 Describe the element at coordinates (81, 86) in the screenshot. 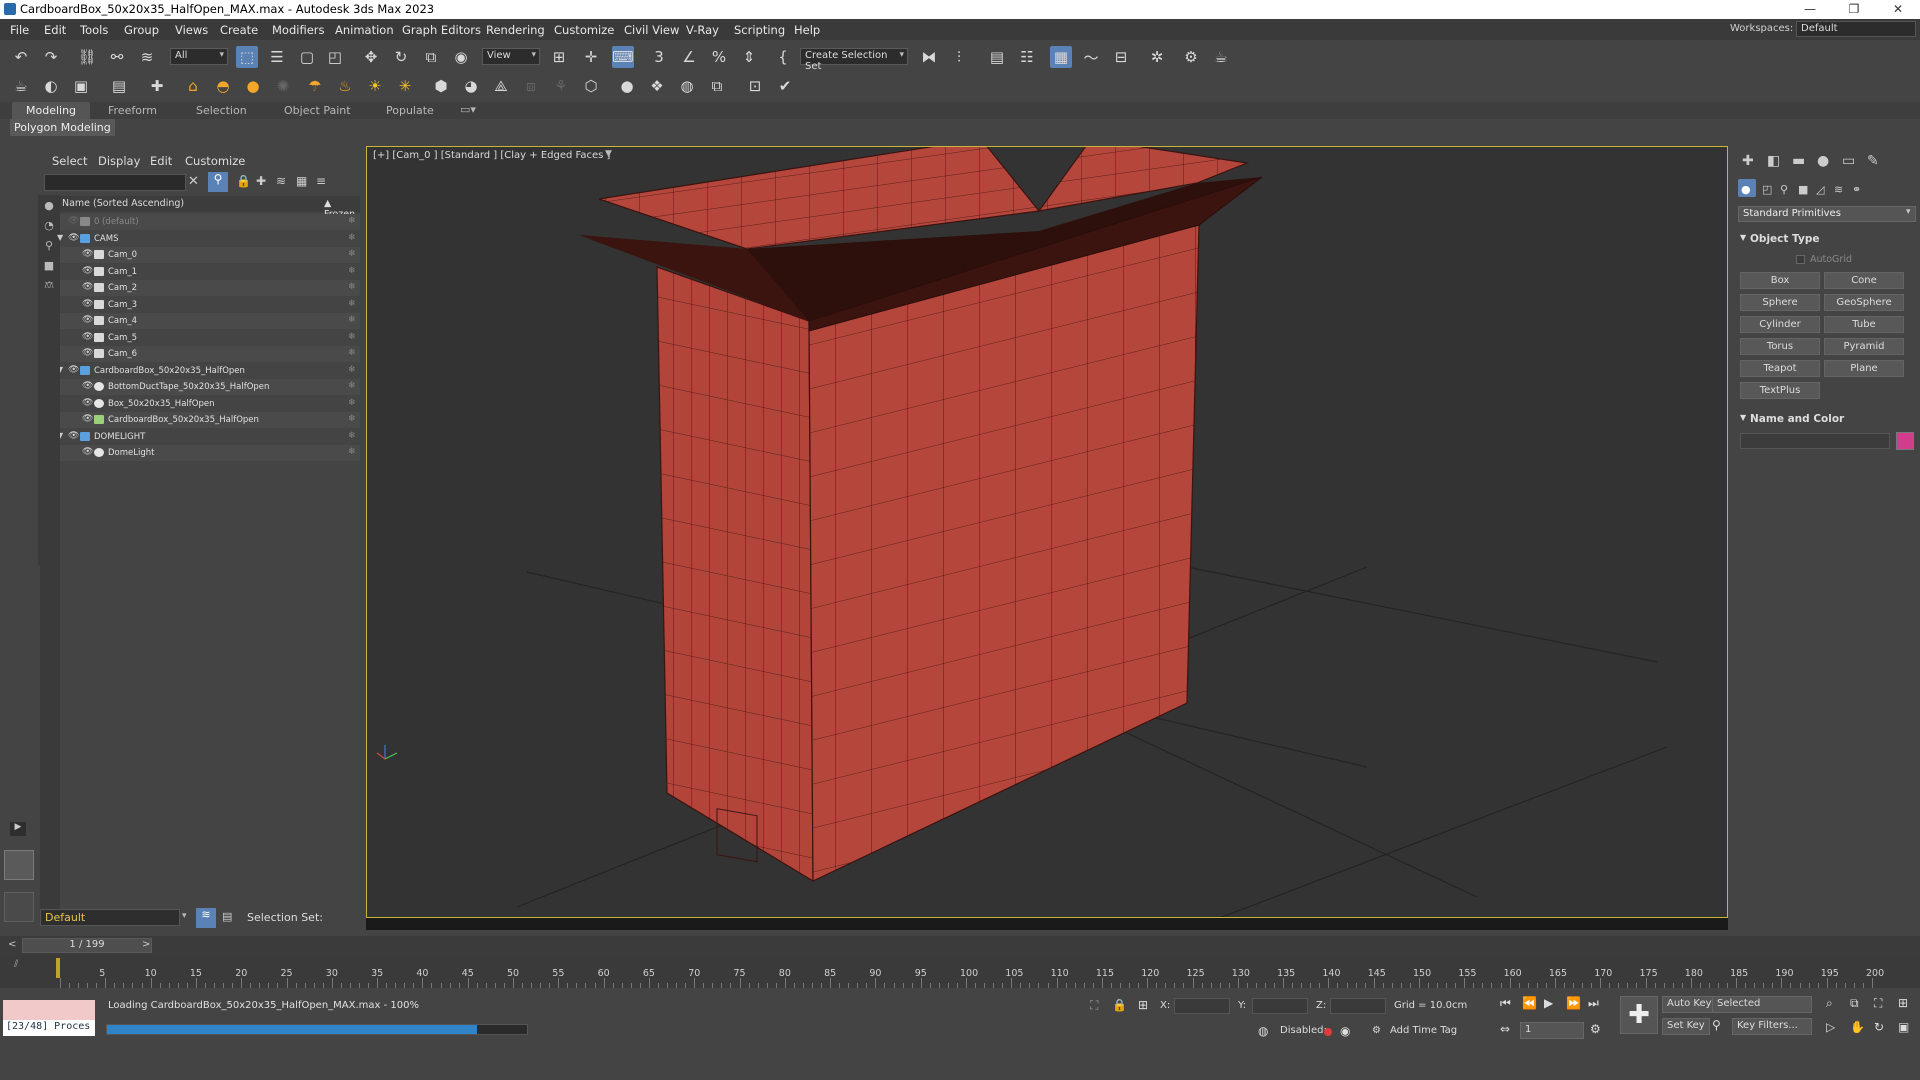

I see `vray-camera-icon: ▣` at that location.